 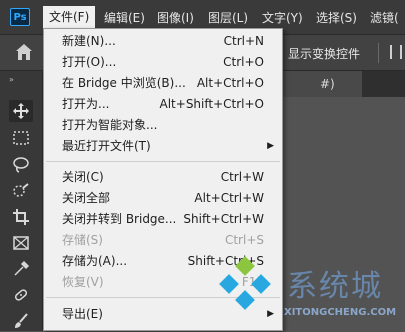 What do you see at coordinates (163, 41) in the screenshot?
I see `menu-item-new: 新建(N)... Ctrl+N` at bounding box center [163, 41].